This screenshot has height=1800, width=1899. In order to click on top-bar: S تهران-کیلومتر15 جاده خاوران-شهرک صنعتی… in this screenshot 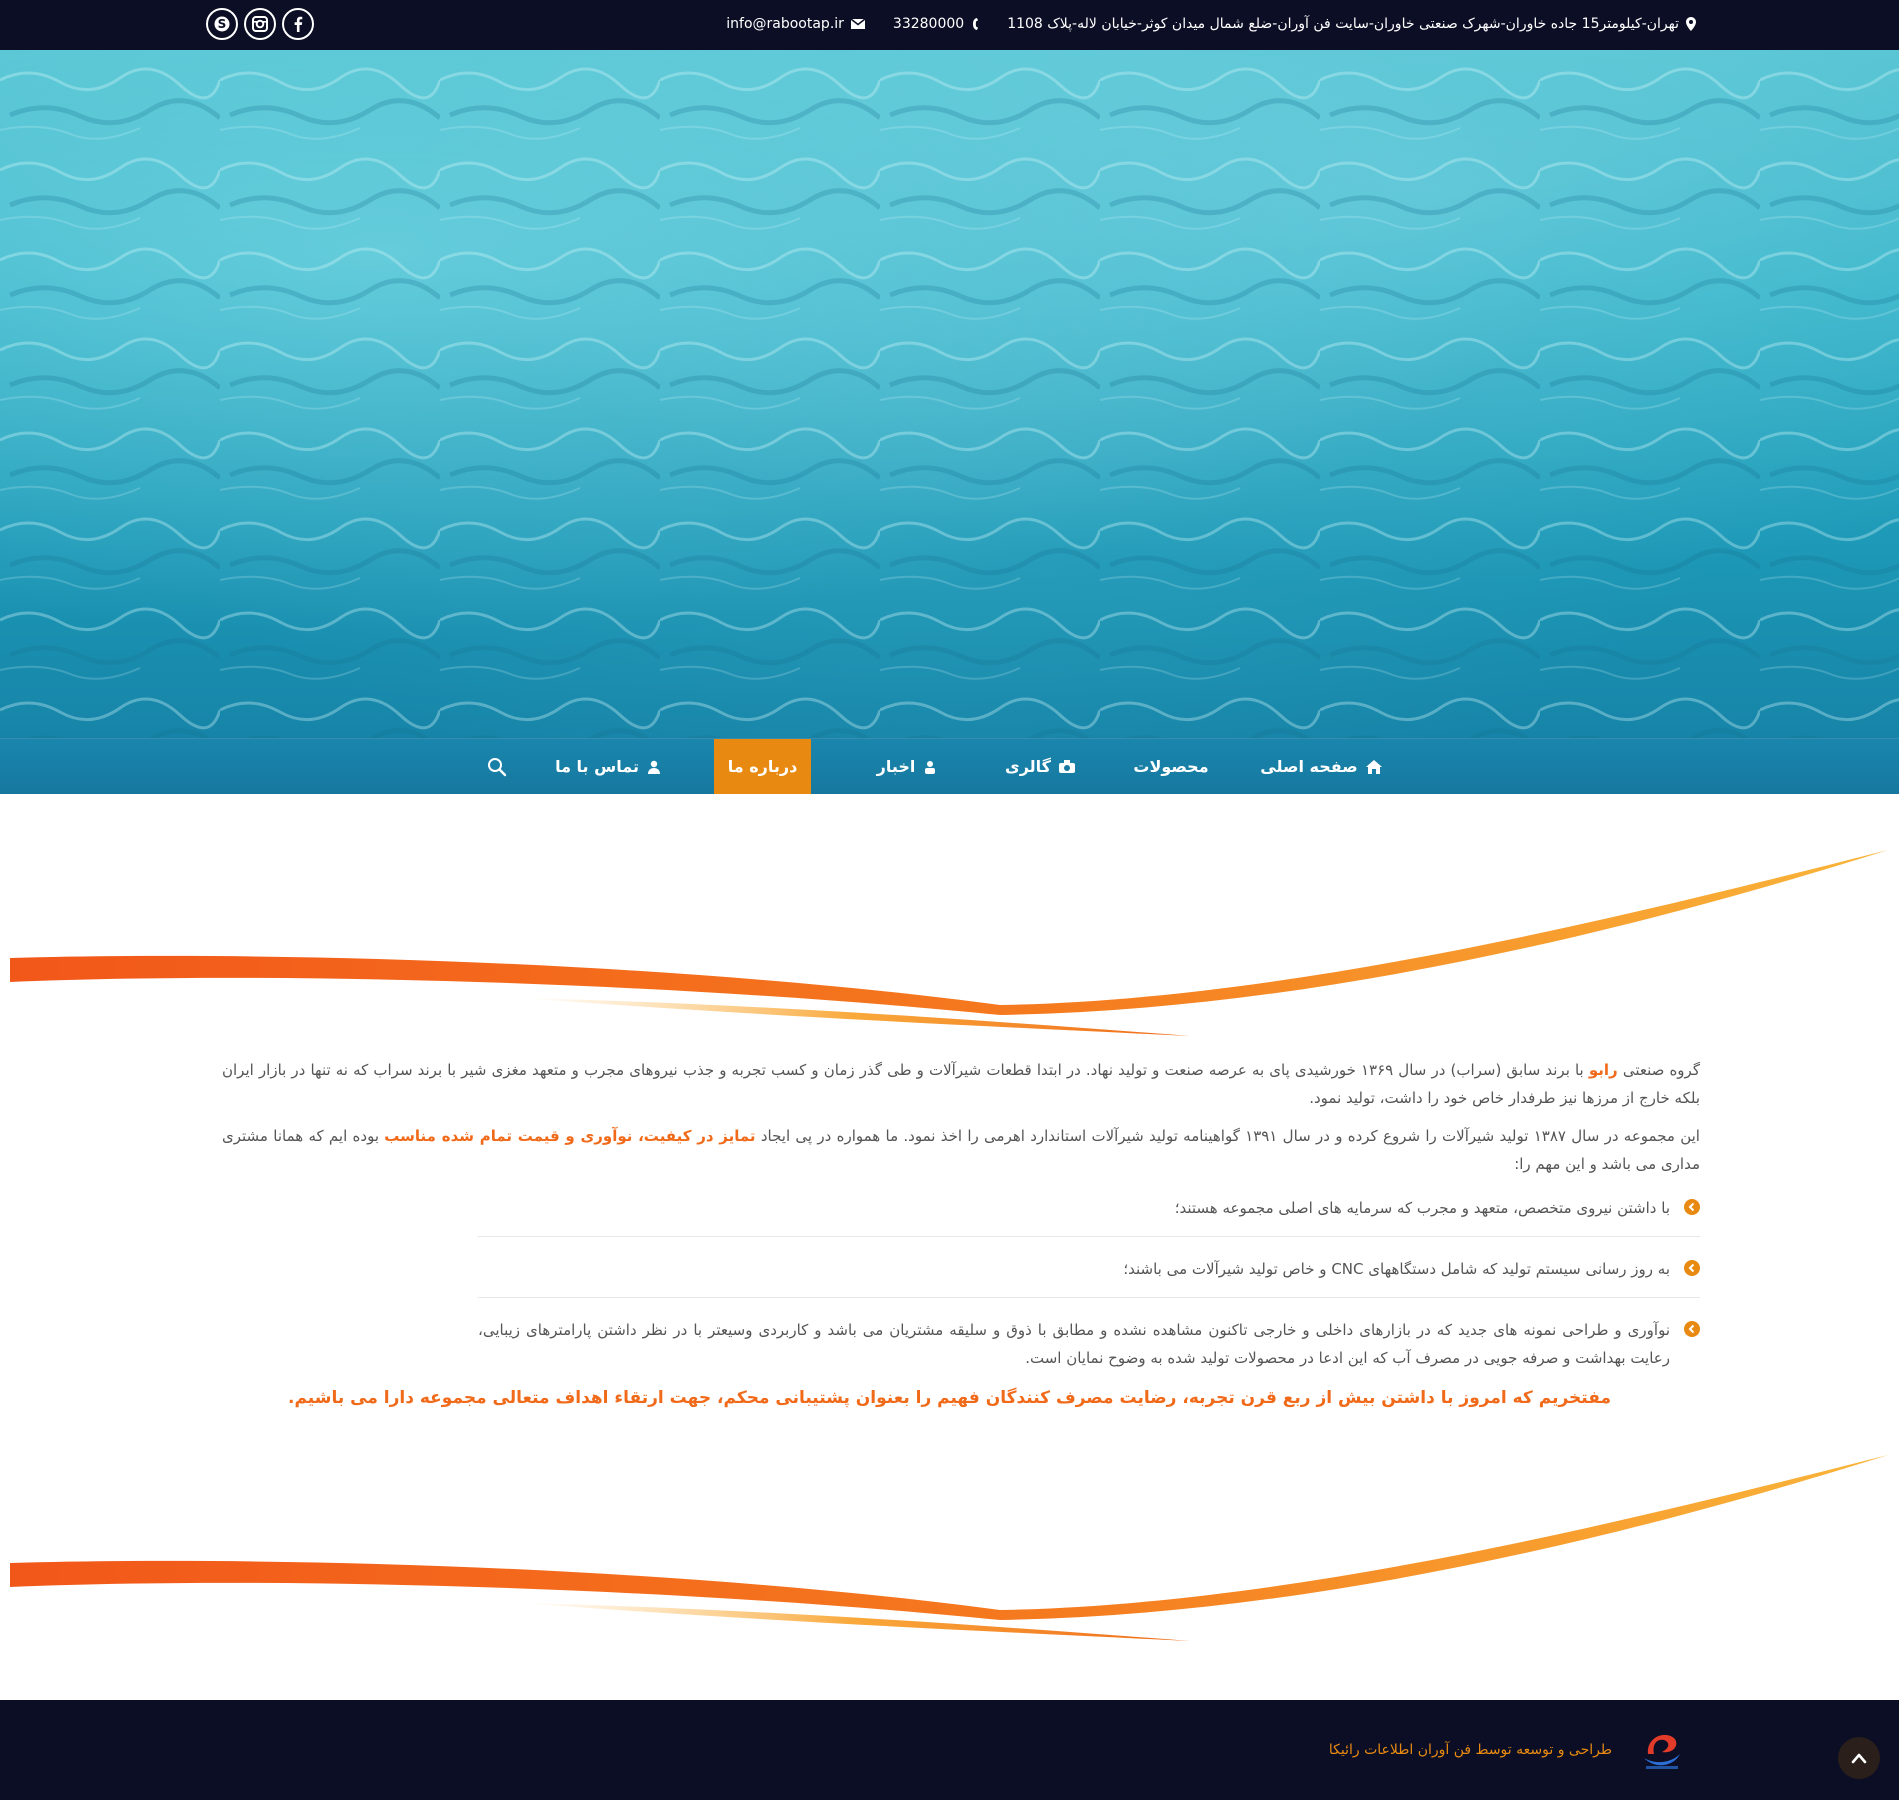, I will do `click(949, 25)`.